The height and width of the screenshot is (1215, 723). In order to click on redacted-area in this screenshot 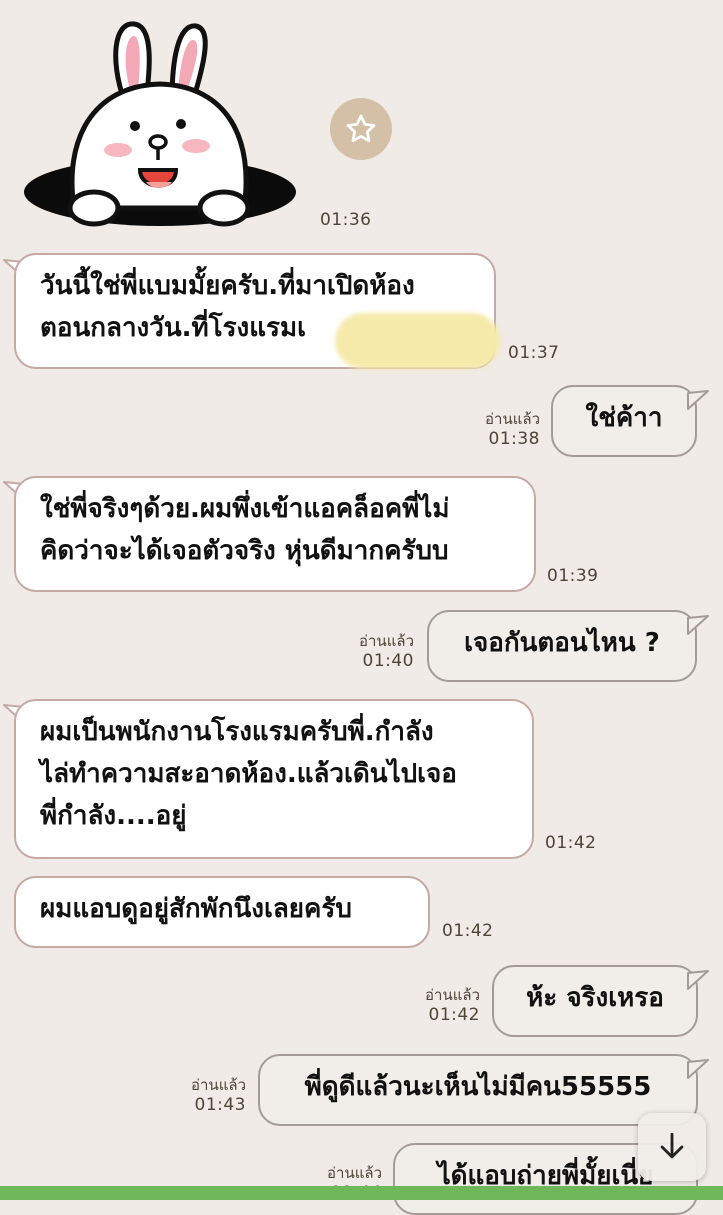, I will do `click(417, 341)`.